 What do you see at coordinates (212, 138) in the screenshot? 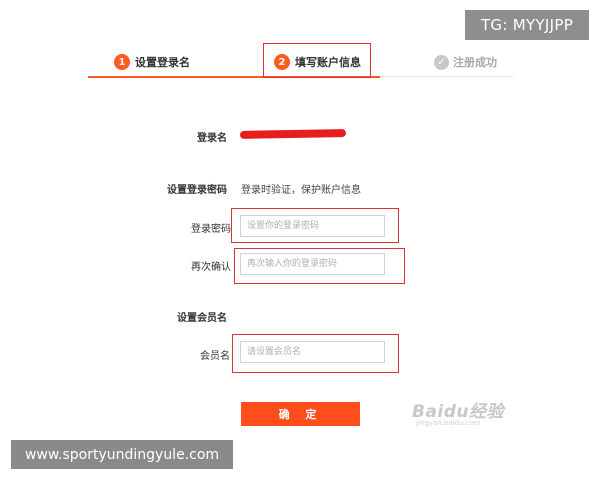
I see `login-name-label: 登录名` at bounding box center [212, 138].